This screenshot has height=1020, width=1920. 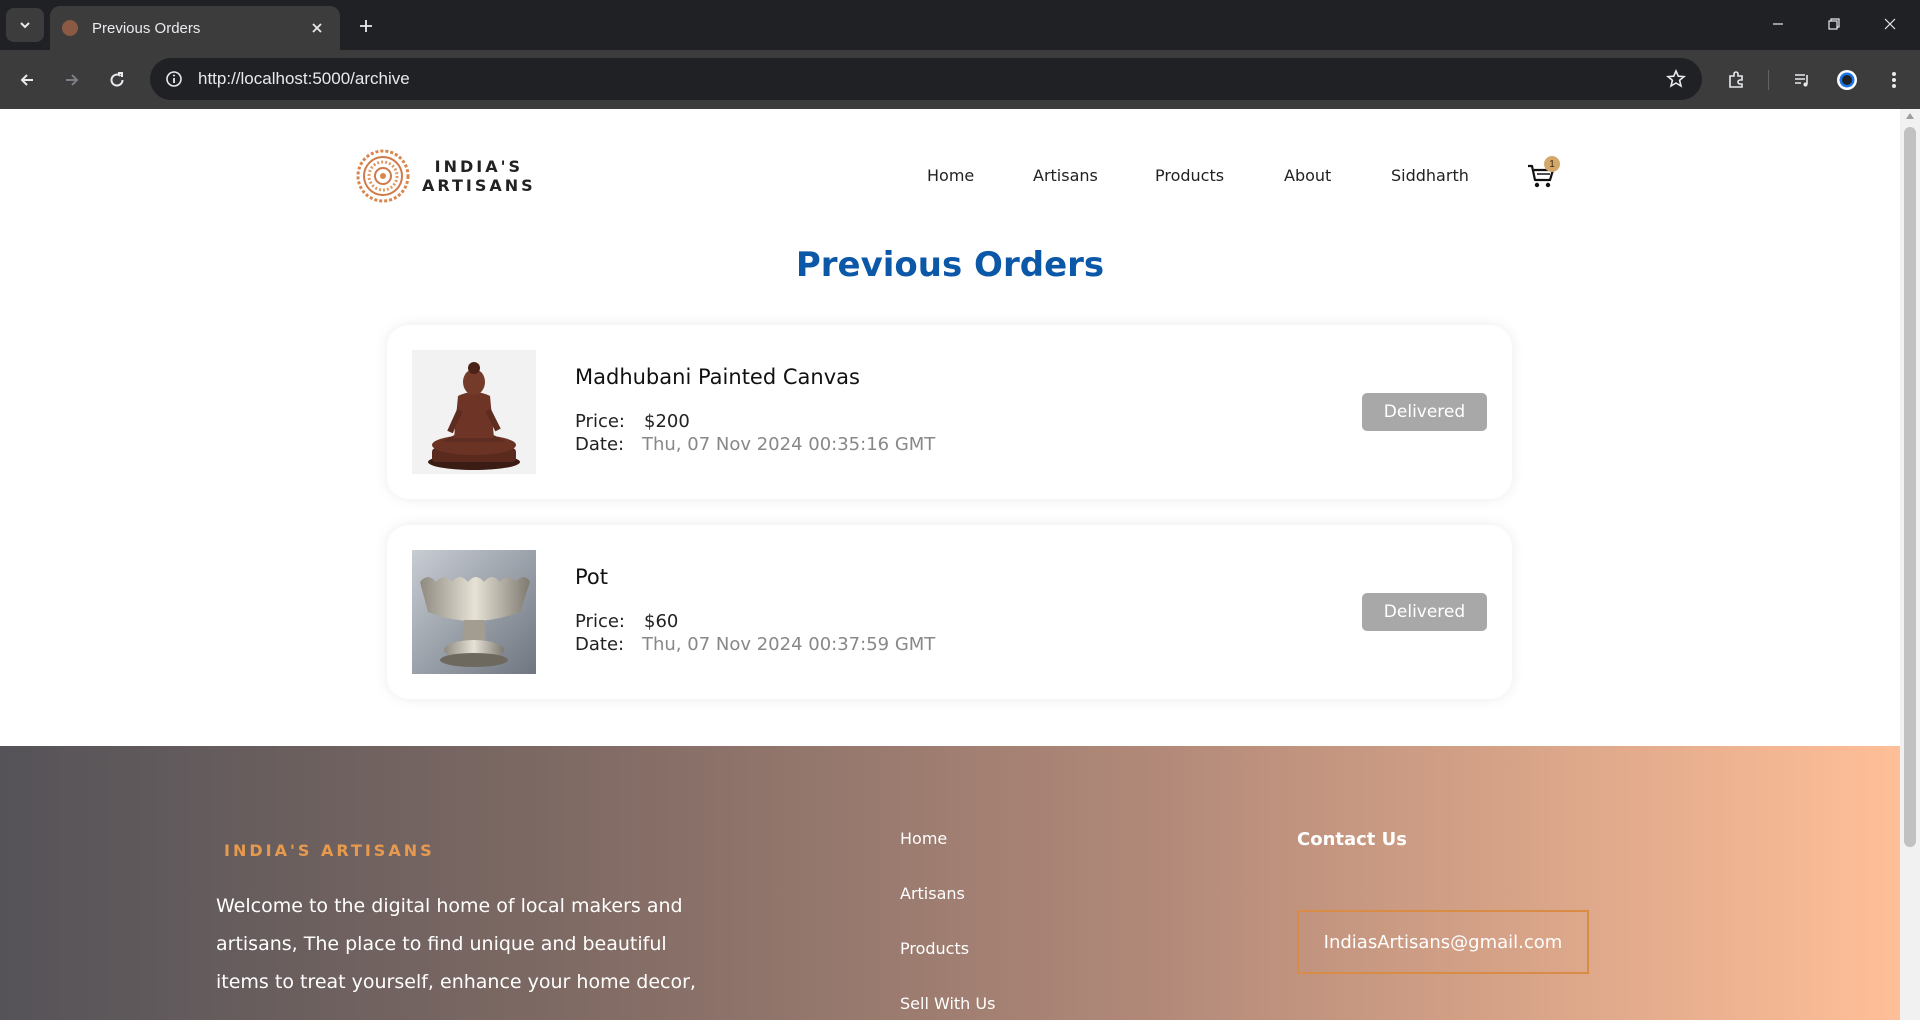 I want to click on footer-email-link: IndiasArtisans@gmail.com, so click(x=1443, y=942).